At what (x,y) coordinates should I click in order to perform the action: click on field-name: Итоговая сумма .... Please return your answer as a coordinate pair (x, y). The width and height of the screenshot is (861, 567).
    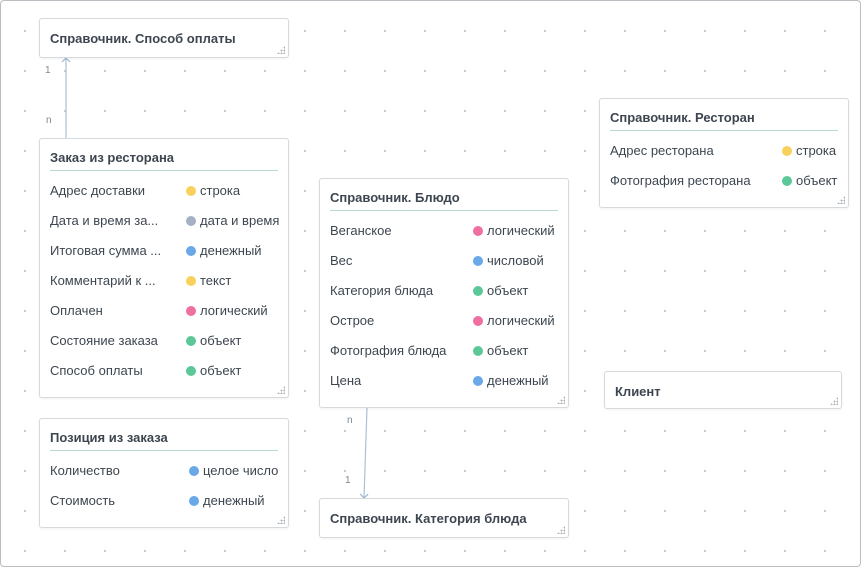
    Looking at the image, I should click on (106, 250).